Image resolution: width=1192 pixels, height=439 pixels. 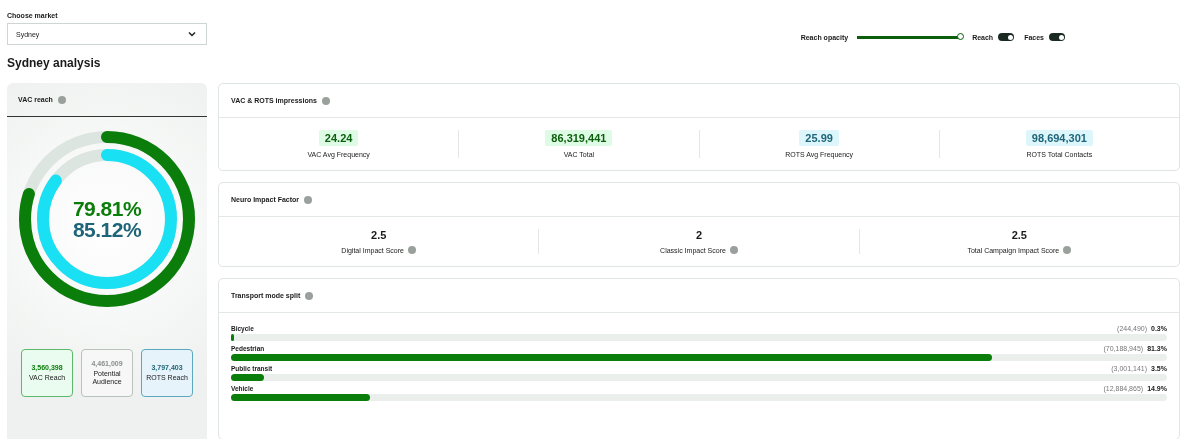 I want to click on opacity-slider, so click(x=909, y=37).